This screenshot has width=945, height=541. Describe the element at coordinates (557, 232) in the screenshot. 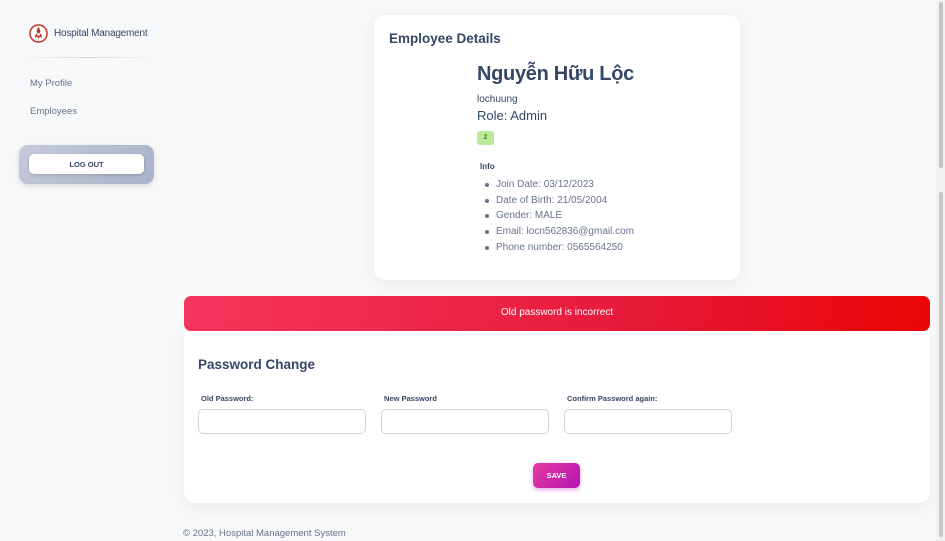

I see `info-email: Email: locn562836@gmail.com` at that location.